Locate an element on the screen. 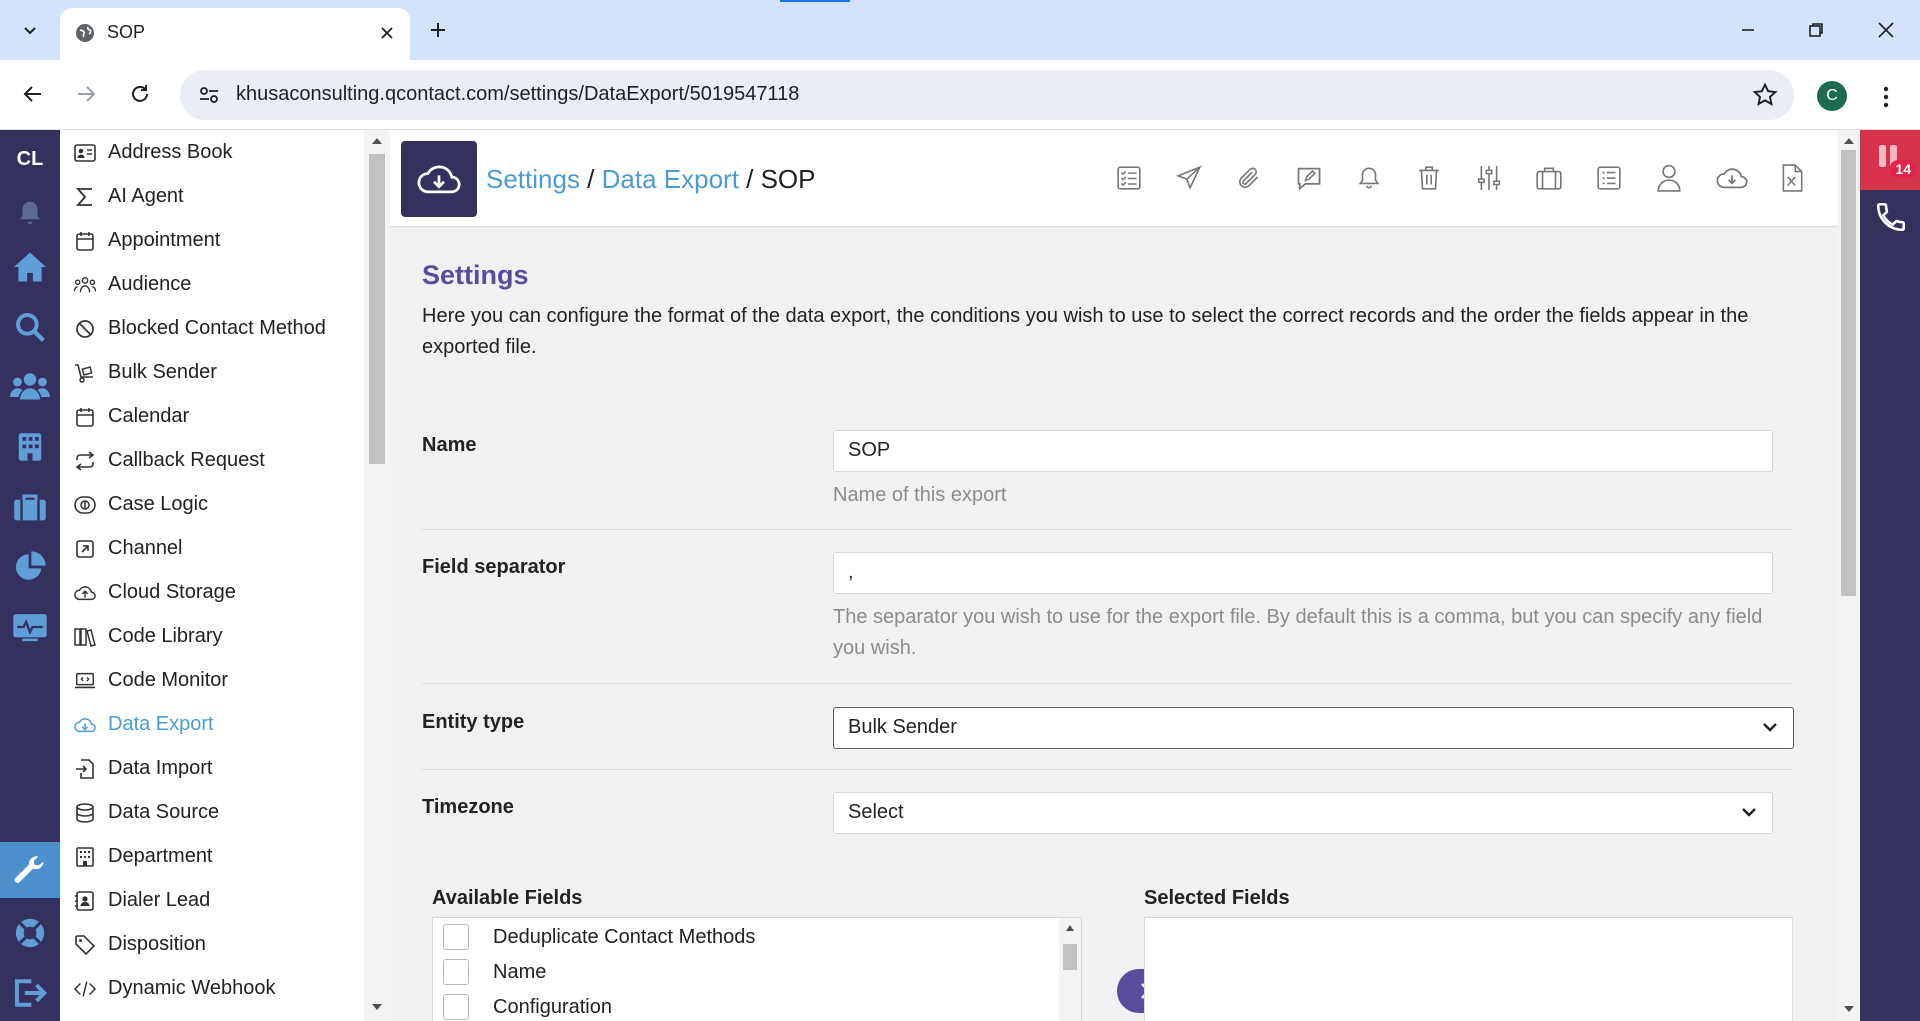 The image size is (1920, 1021). list-item: Name is located at coordinates (494, 972).